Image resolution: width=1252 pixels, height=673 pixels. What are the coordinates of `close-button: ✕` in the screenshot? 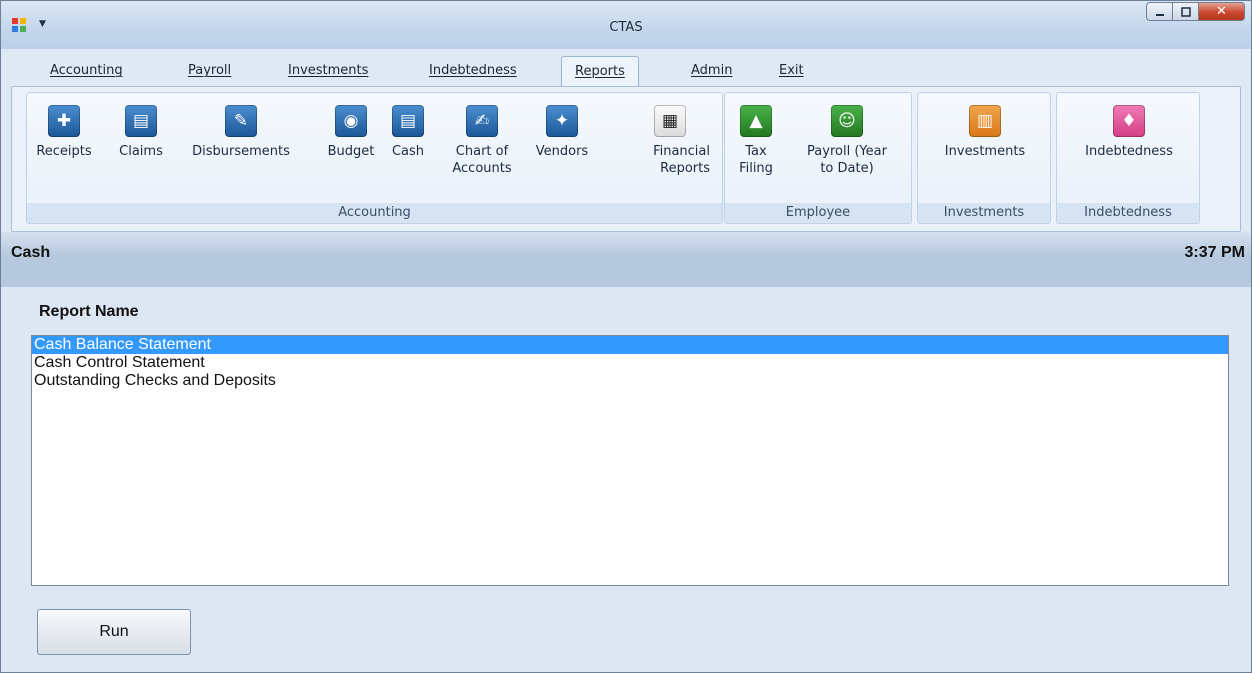 It's located at (1222, 11).